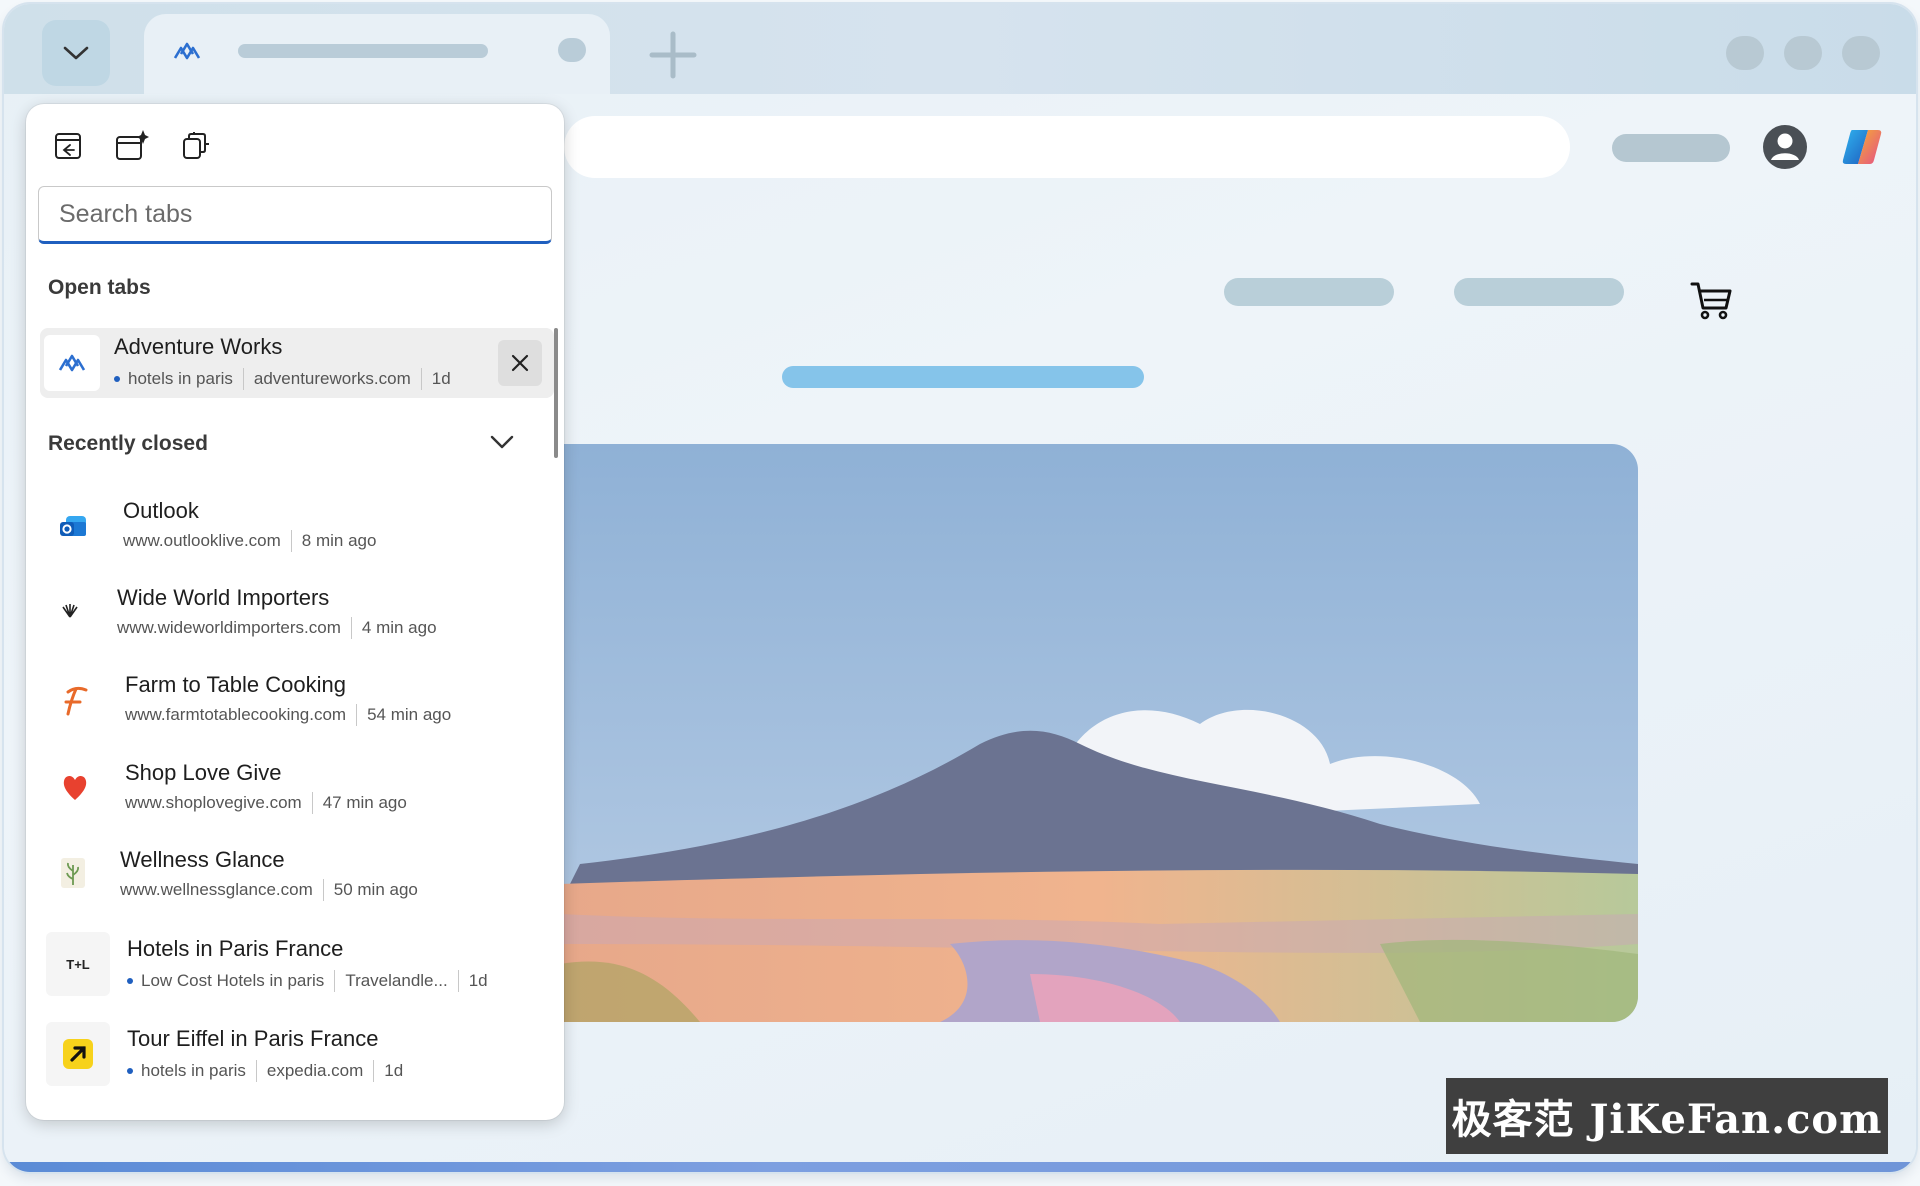 This screenshot has width=1920, height=1186. What do you see at coordinates (409, 714) in the screenshot?
I see `item-time: 54 min ago` at bounding box center [409, 714].